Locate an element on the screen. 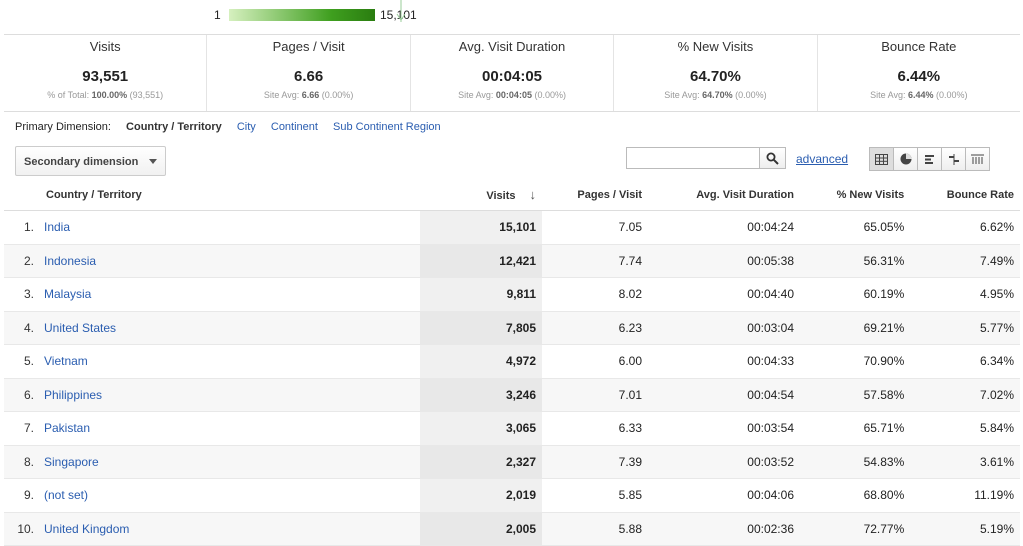 The image size is (1023, 546). cell-avg-visit-duration: 00:04:54 is located at coordinates (724, 395).